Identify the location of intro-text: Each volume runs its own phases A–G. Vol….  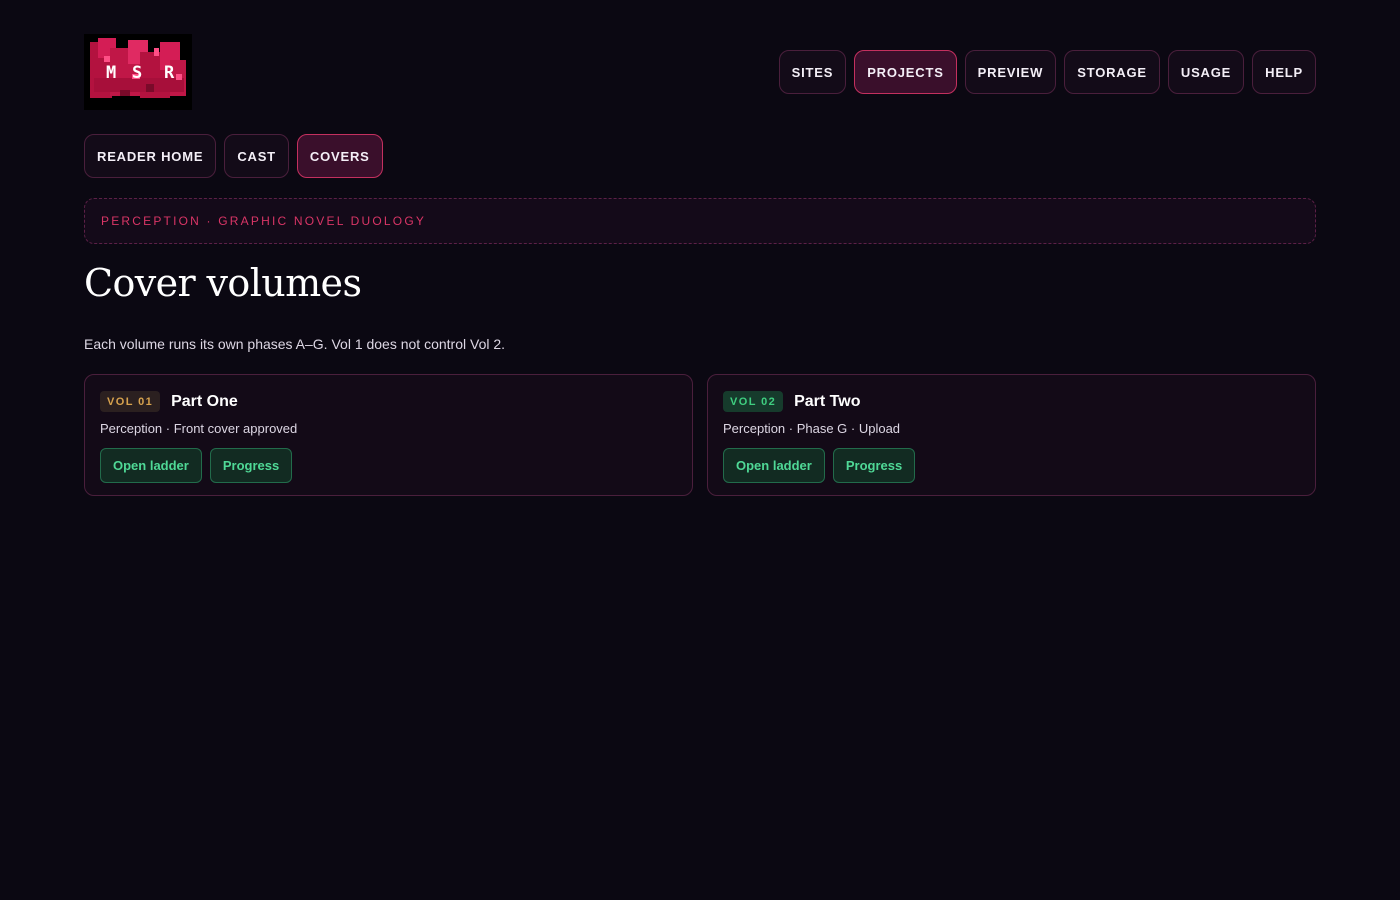
(295, 344).